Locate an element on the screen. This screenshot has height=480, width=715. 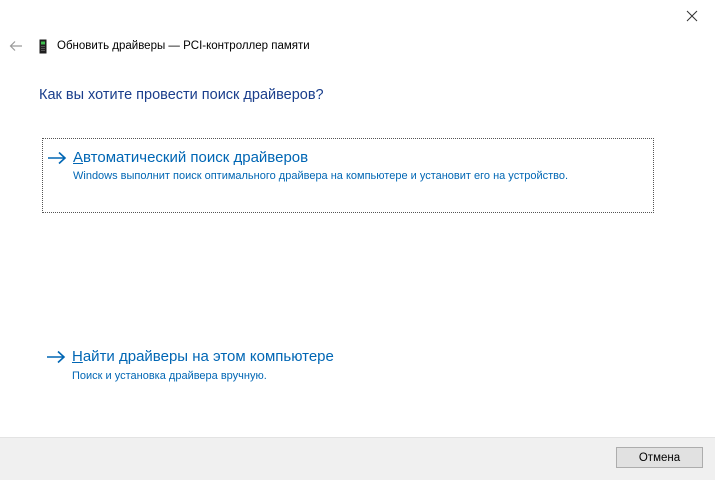
back-button is located at coordinates (16, 46).